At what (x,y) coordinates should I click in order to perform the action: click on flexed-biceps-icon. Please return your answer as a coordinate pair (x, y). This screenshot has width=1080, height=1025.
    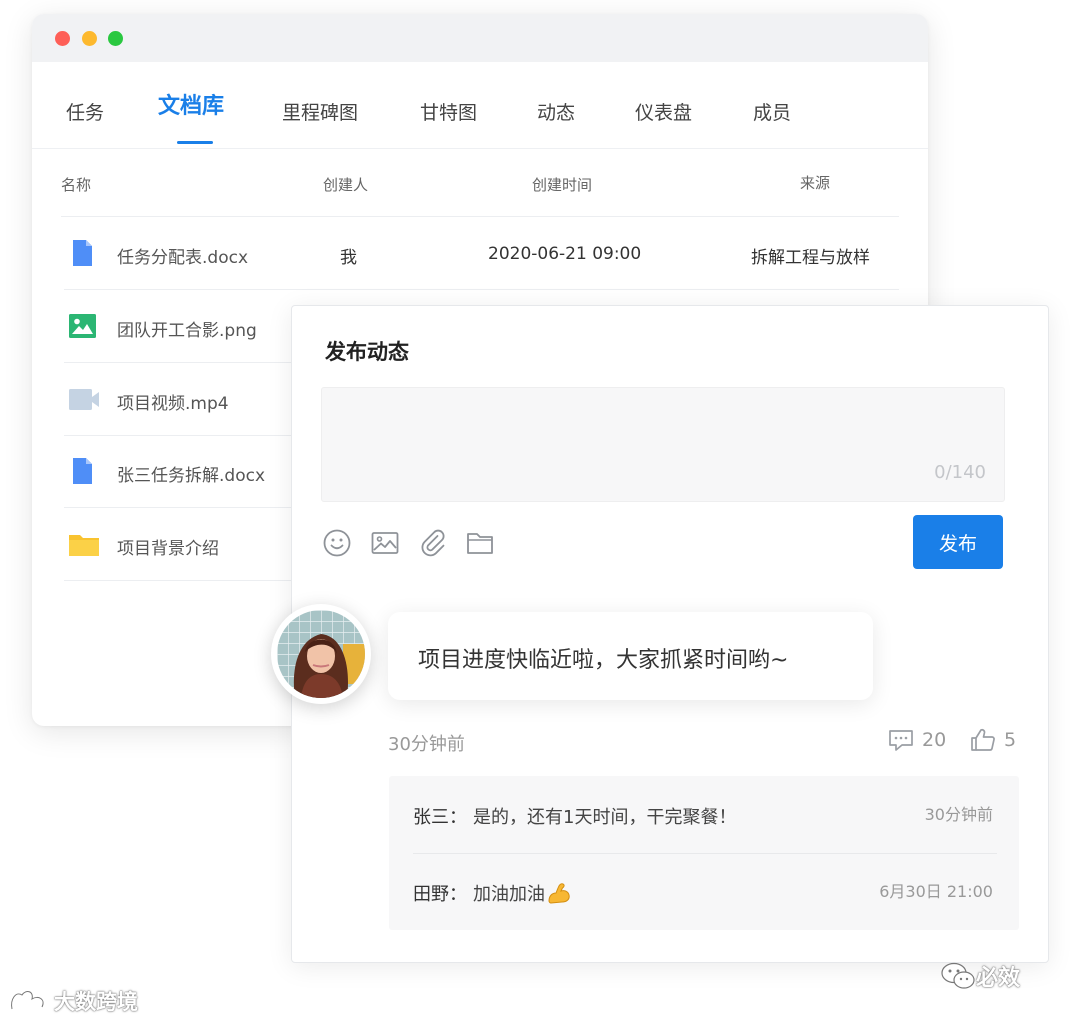
    Looking at the image, I should click on (559, 893).